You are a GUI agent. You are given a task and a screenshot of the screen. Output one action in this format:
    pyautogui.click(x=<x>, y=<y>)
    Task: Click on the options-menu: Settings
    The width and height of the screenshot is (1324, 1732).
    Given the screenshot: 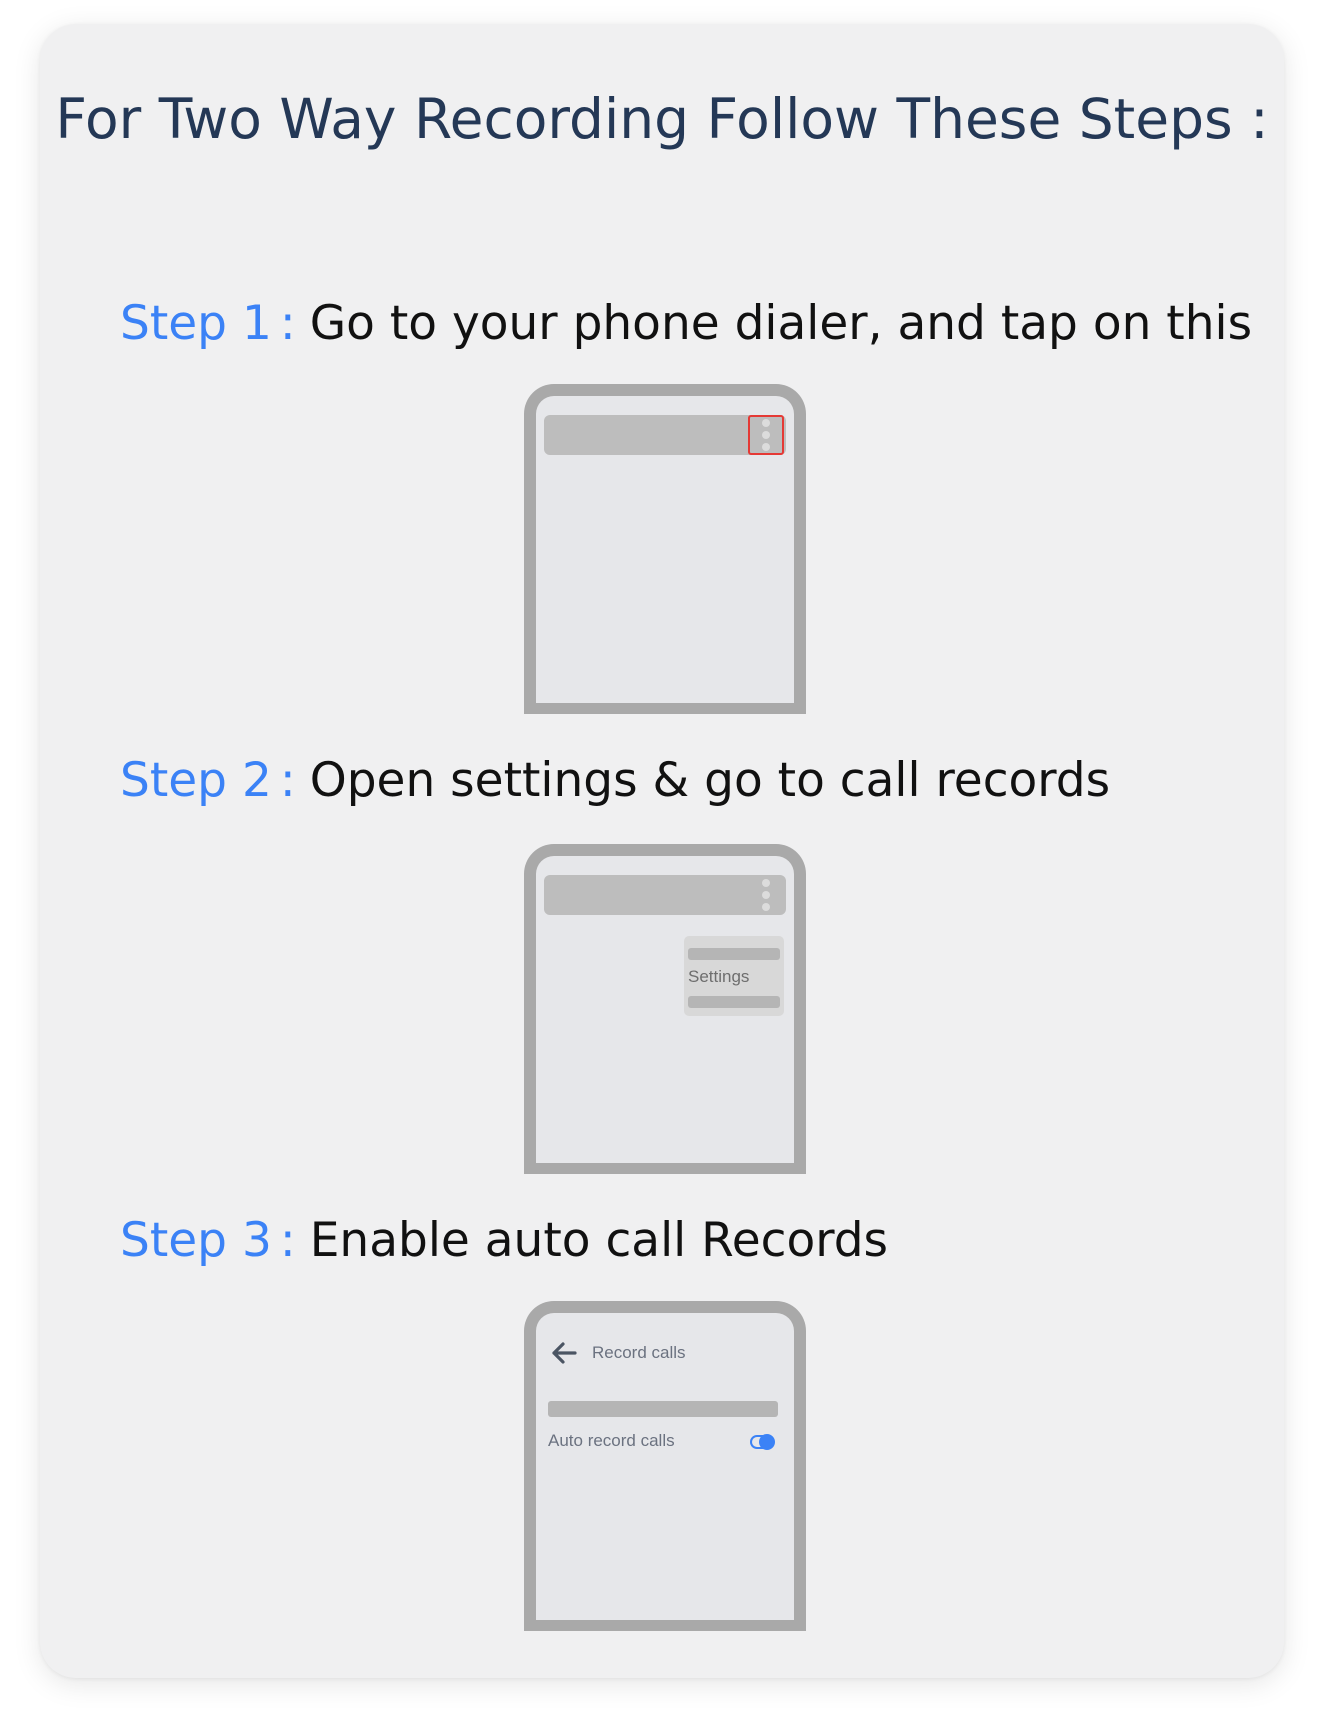 What is the action you would take?
    pyautogui.click(x=734, y=976)
    